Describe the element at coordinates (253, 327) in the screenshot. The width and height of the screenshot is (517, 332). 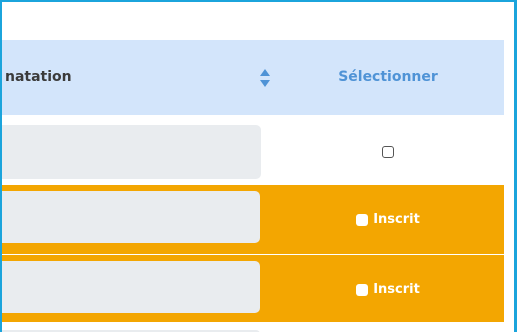
I see `table-row-partial` at that location.